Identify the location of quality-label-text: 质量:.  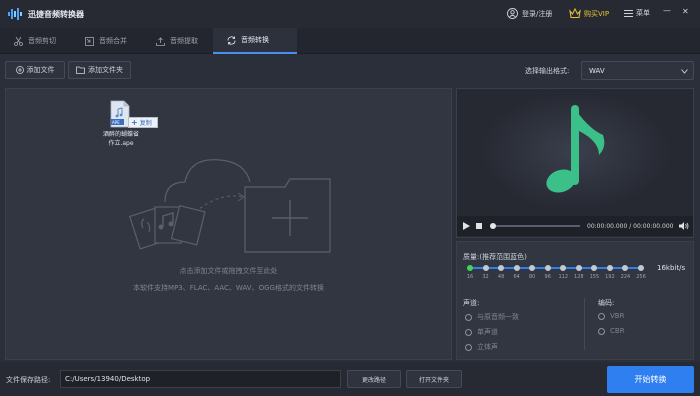
(471, 257).